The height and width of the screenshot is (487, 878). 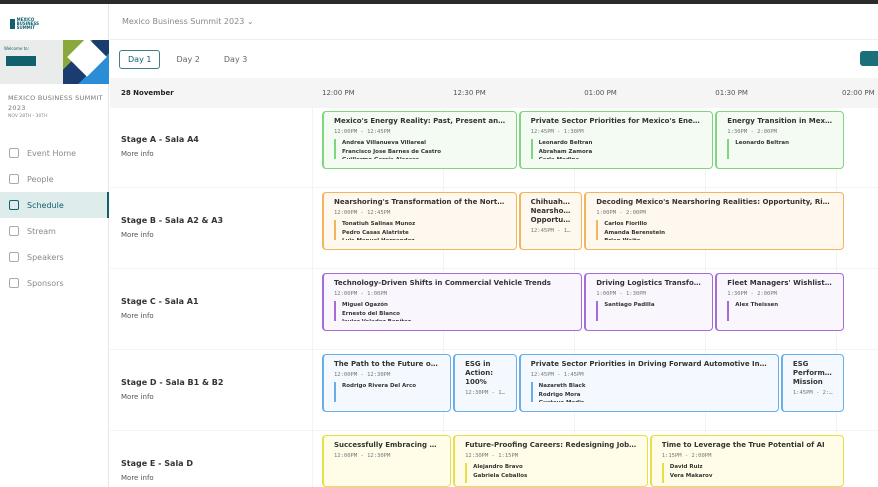 I want to click on sidebar-item-label: Event Home, so click(x=52, y=153).